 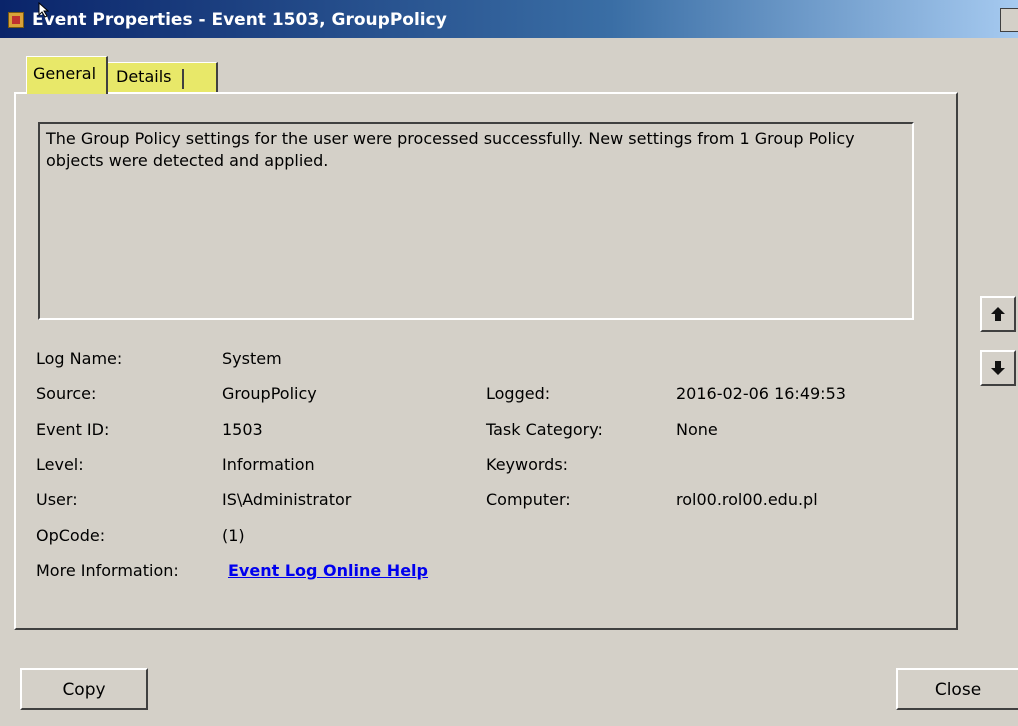 What do you see at coordinates (16, 20) in the screenshot?
I see `event-viewer-icon` at bounding box center [16, 20].